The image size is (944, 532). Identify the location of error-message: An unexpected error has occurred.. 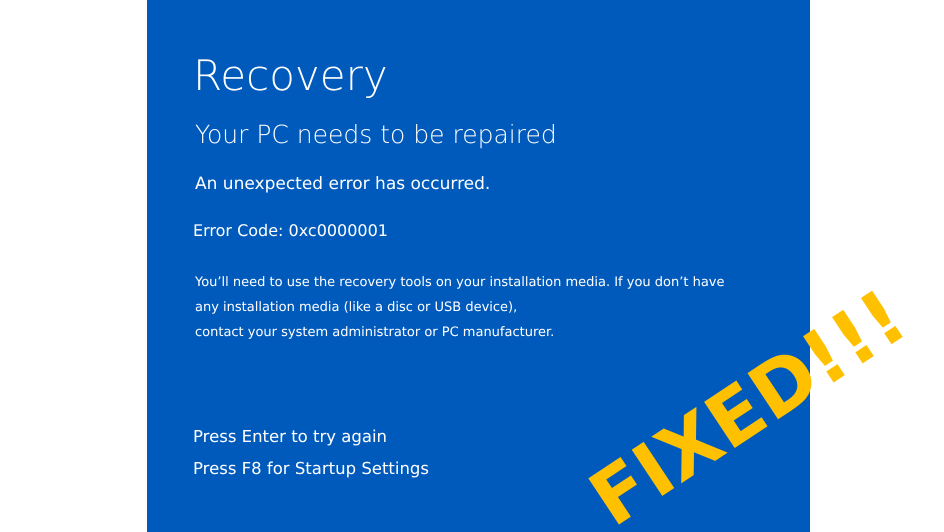
(343, 184).